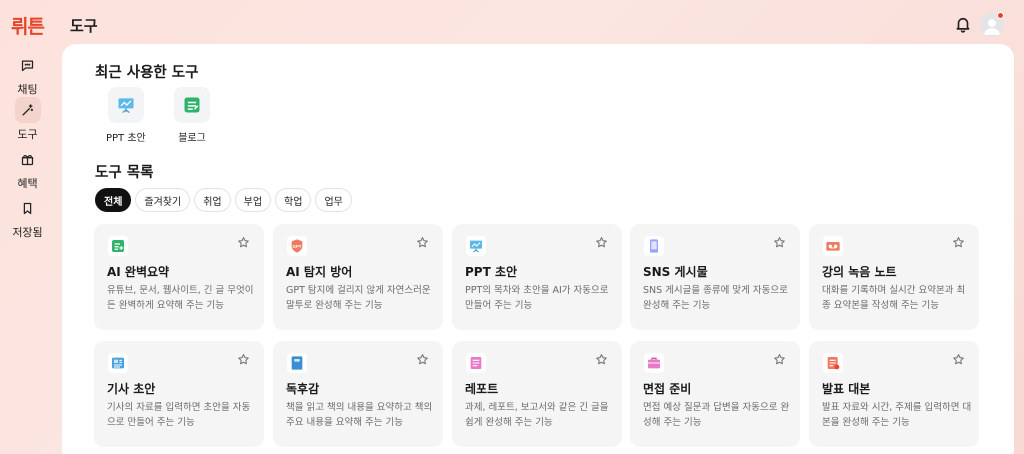 The image size is (1024, 454). Describe the element at coordinates (333, 200) in the screenshot. I see `filter-chip-work: 업무` at that location.